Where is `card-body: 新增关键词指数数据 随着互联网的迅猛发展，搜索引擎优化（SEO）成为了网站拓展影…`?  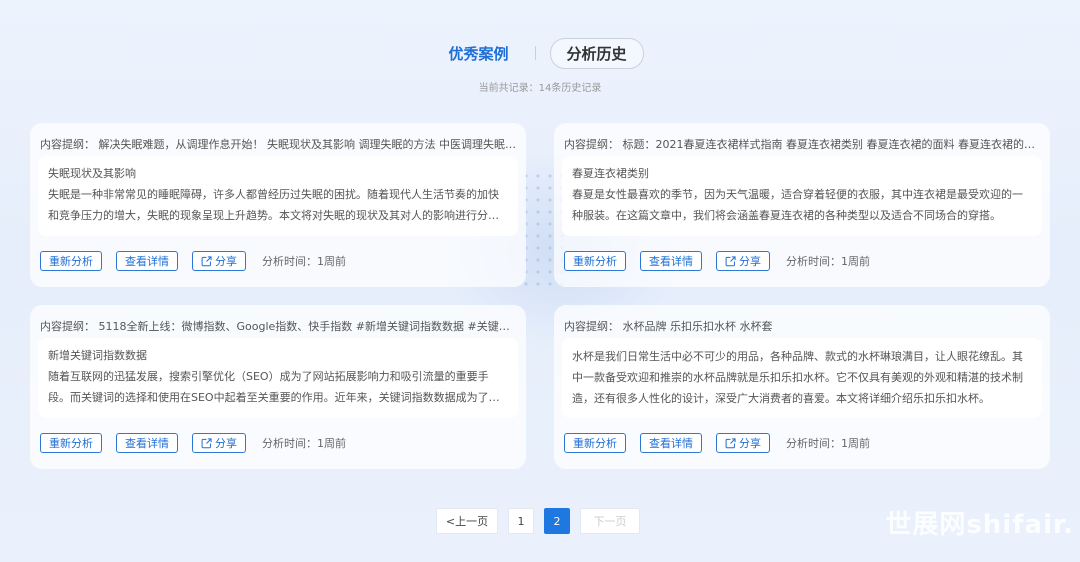 card-body: 新增关键词指数数据 随着互联网的迅猛发展，搜索引擎优化（SEO）成为了网站拓展影… is located at coordinates (278, 378).